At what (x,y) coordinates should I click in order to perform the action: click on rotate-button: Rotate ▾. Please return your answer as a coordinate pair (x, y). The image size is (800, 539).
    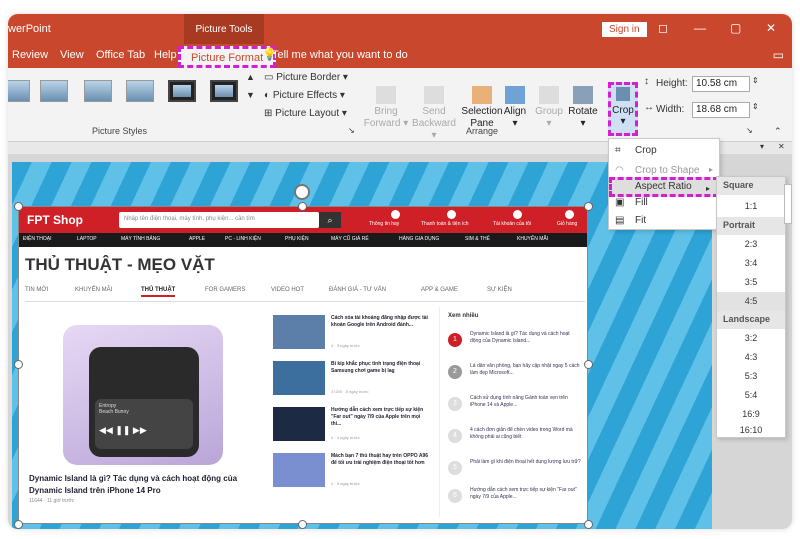
    Looking at the image, I should click on (583, 108).